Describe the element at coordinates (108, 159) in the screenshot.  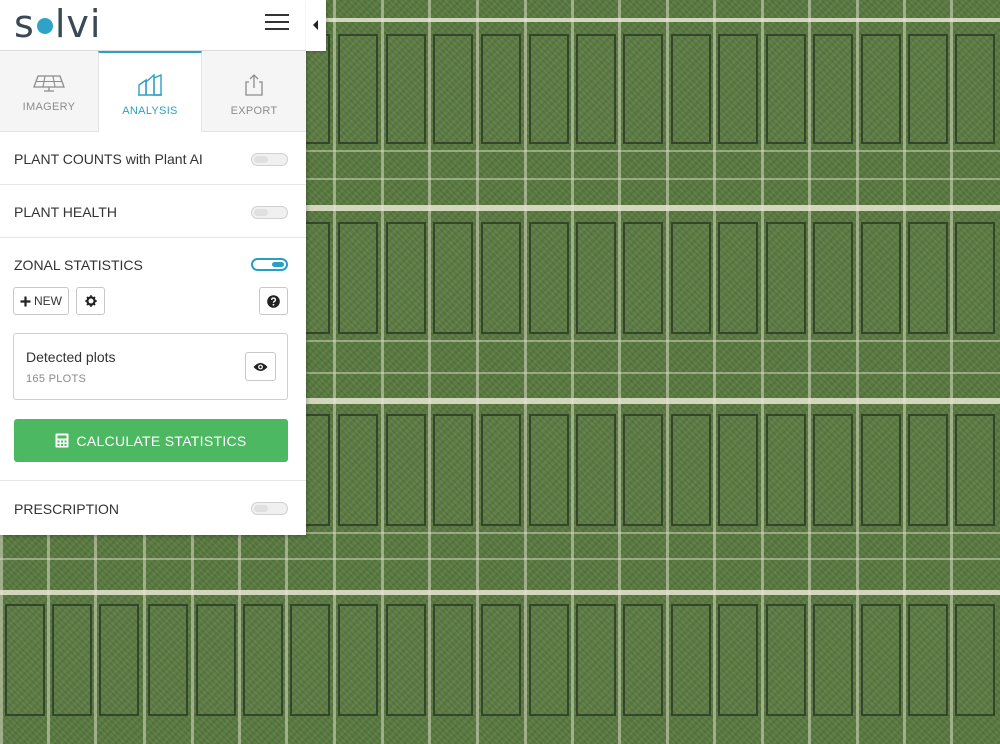
I see `plant-counts-label: PLANT COUNTS with Plant AI` at that location.